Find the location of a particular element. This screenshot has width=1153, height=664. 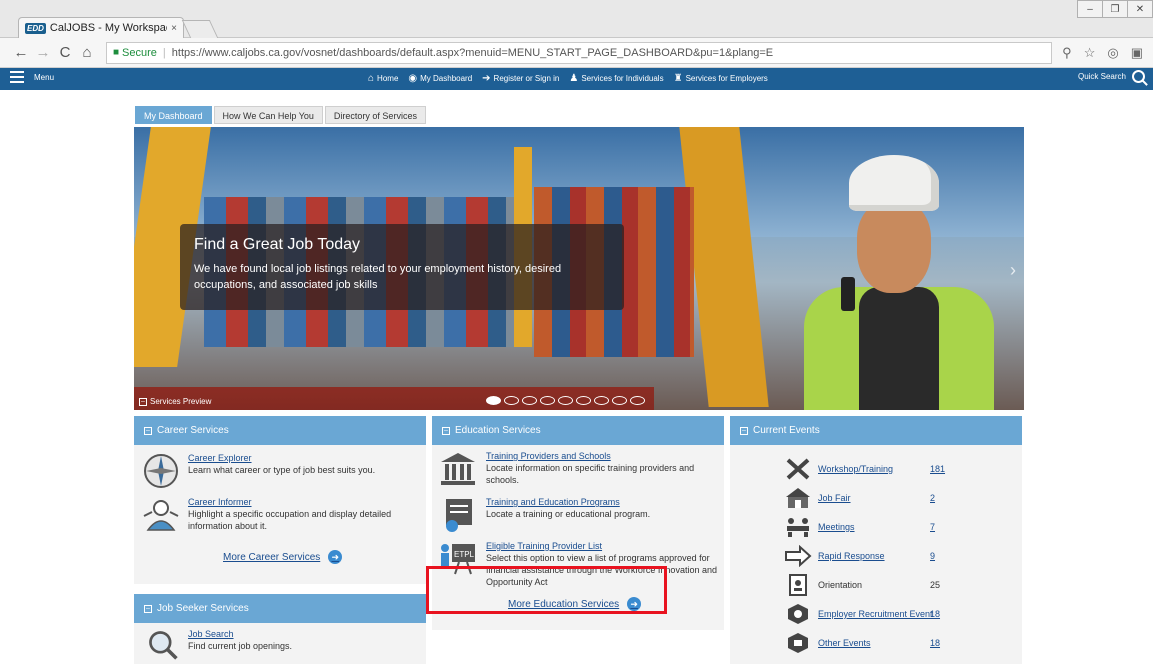

nav-home: ⌂ Home is located at coordinates (383, 78).